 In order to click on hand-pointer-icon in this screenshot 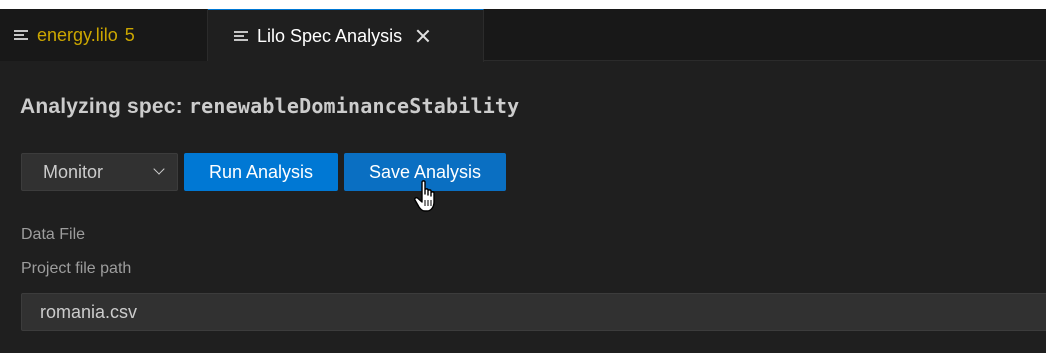, I will do `click(424, 196)`.